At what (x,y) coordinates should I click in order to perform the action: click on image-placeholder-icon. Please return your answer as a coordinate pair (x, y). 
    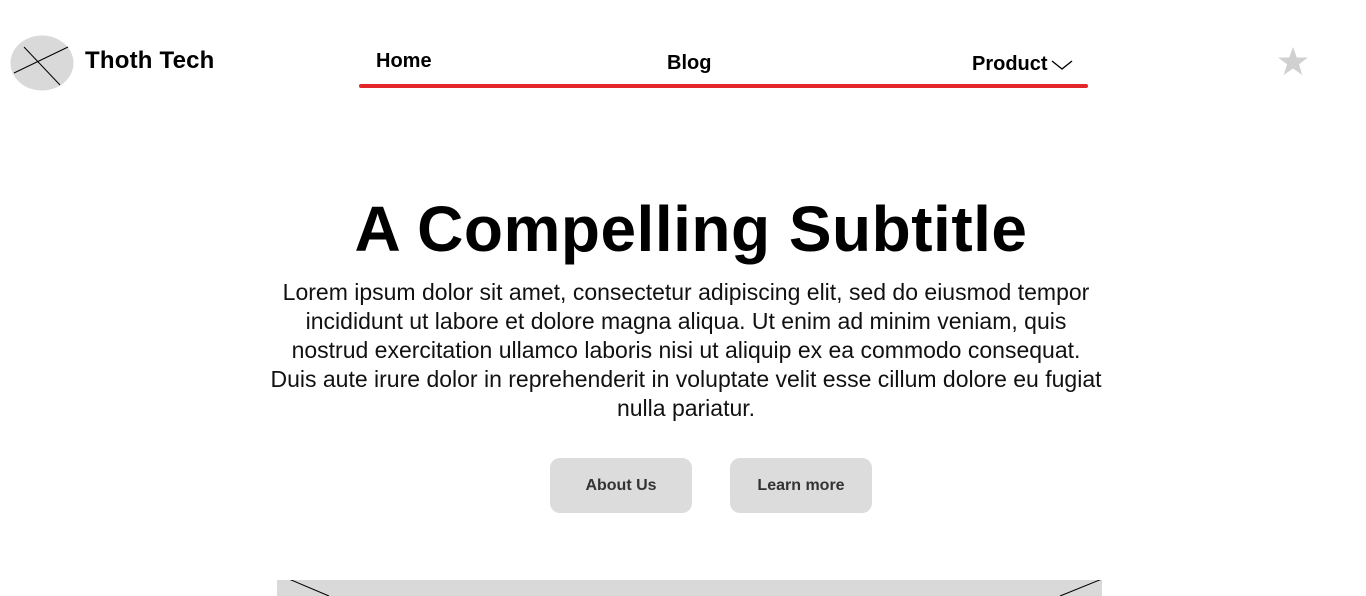
    Looking at the image, I should click on (42, 63).